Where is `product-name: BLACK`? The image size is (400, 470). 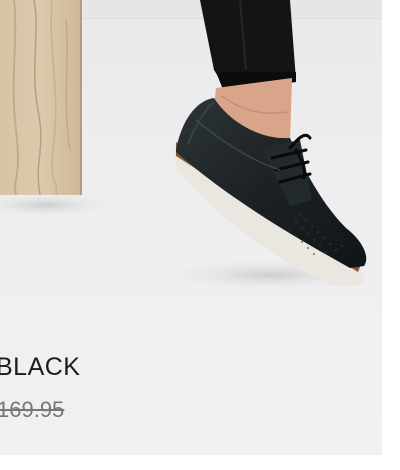
product-name: BLACK is located at coordinates (40, 367).